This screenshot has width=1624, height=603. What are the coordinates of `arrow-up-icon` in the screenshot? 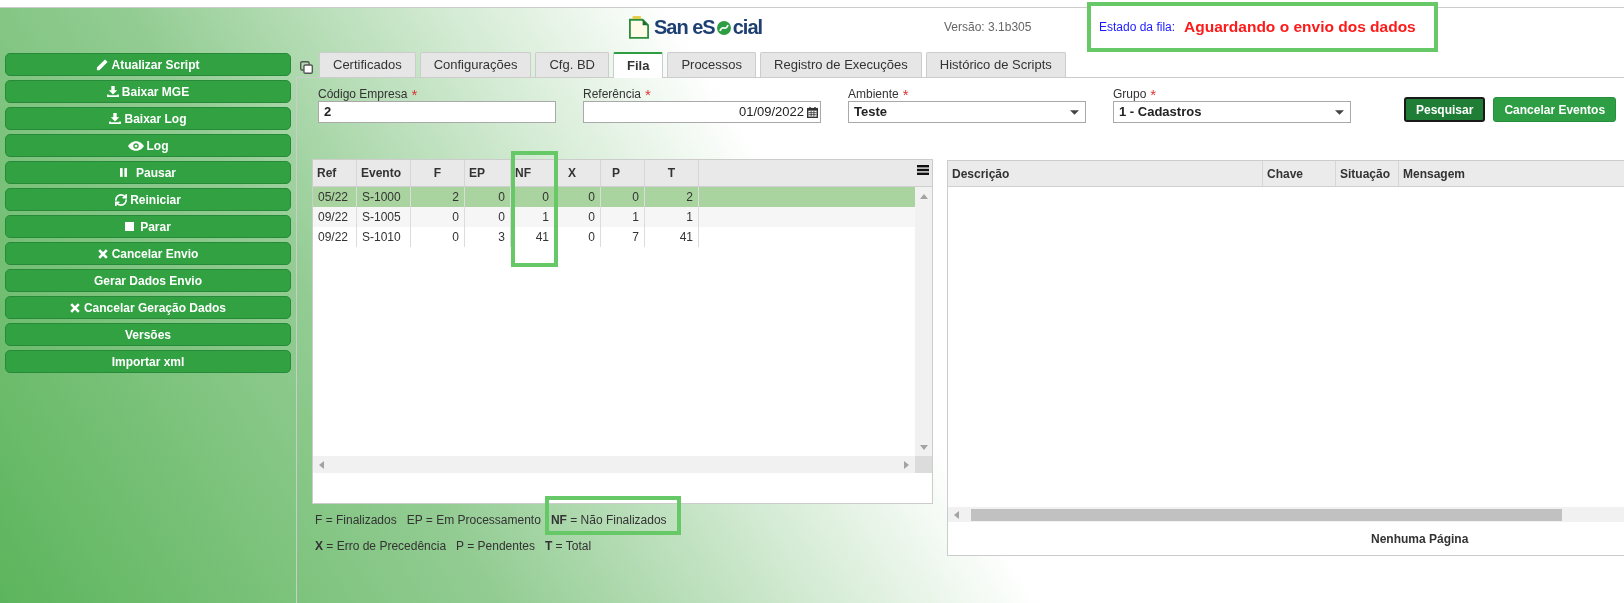 It's located at (923, 196).